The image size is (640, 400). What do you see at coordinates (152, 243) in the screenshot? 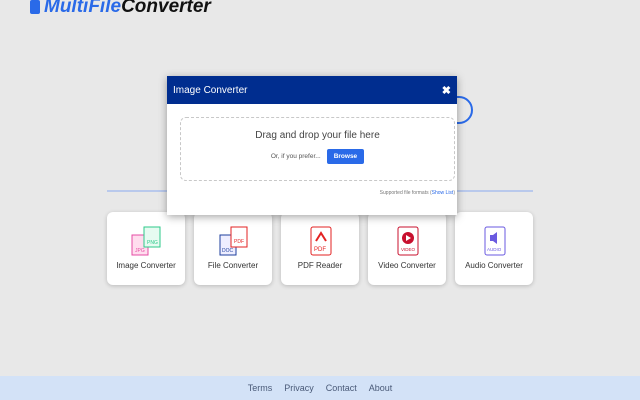
I see `svg-text: PNG` at bounding box center [152, 243].